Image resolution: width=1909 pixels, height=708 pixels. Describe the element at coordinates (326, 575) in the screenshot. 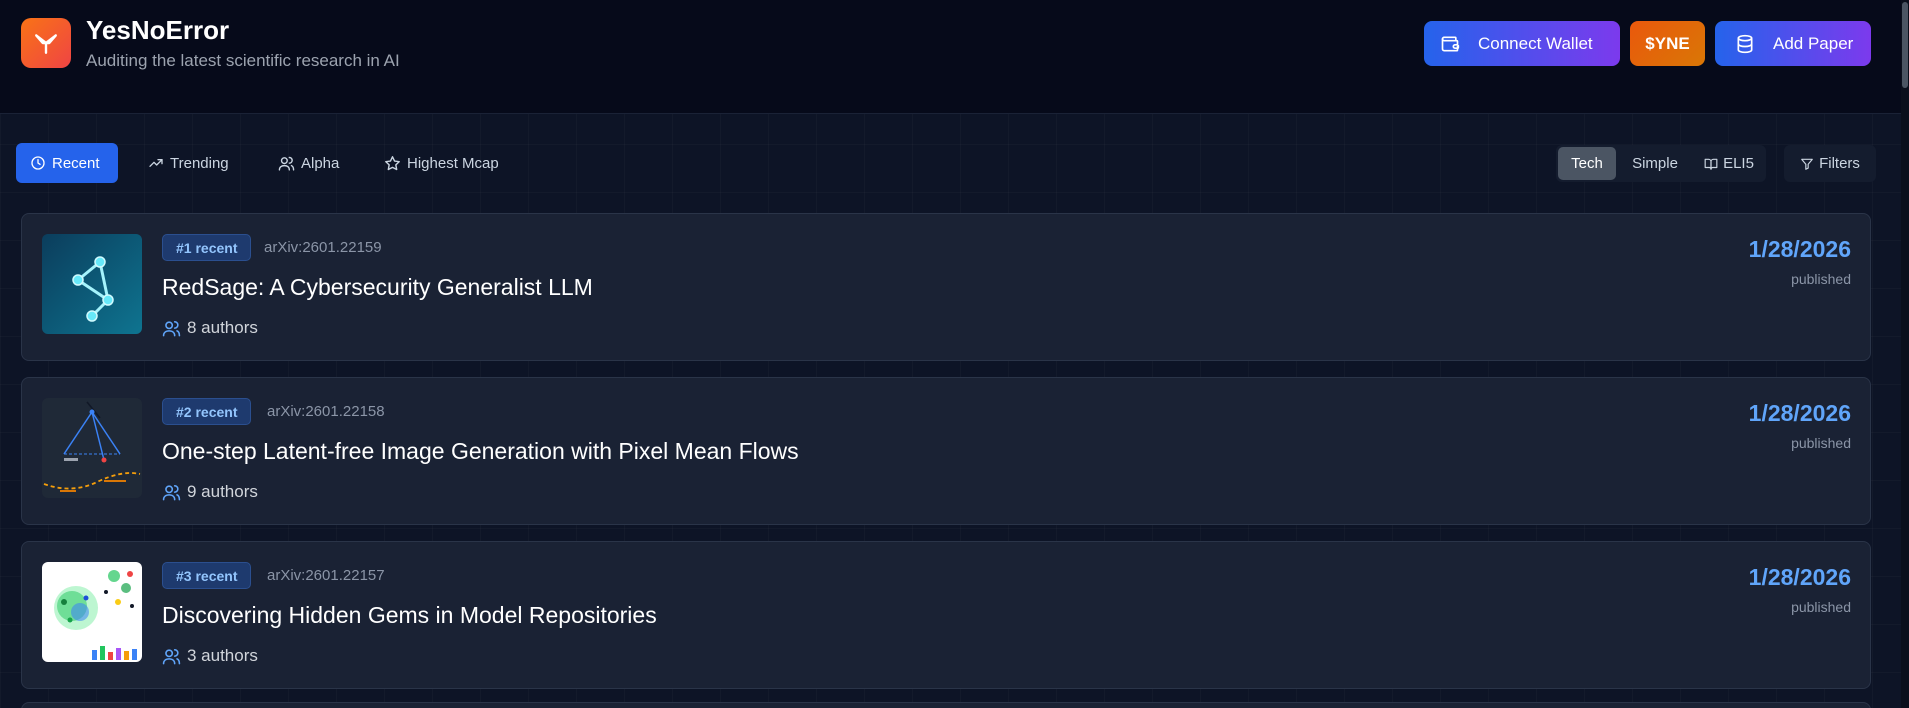

I see `arxiv-id: arXiv:2601.22157` at that location.